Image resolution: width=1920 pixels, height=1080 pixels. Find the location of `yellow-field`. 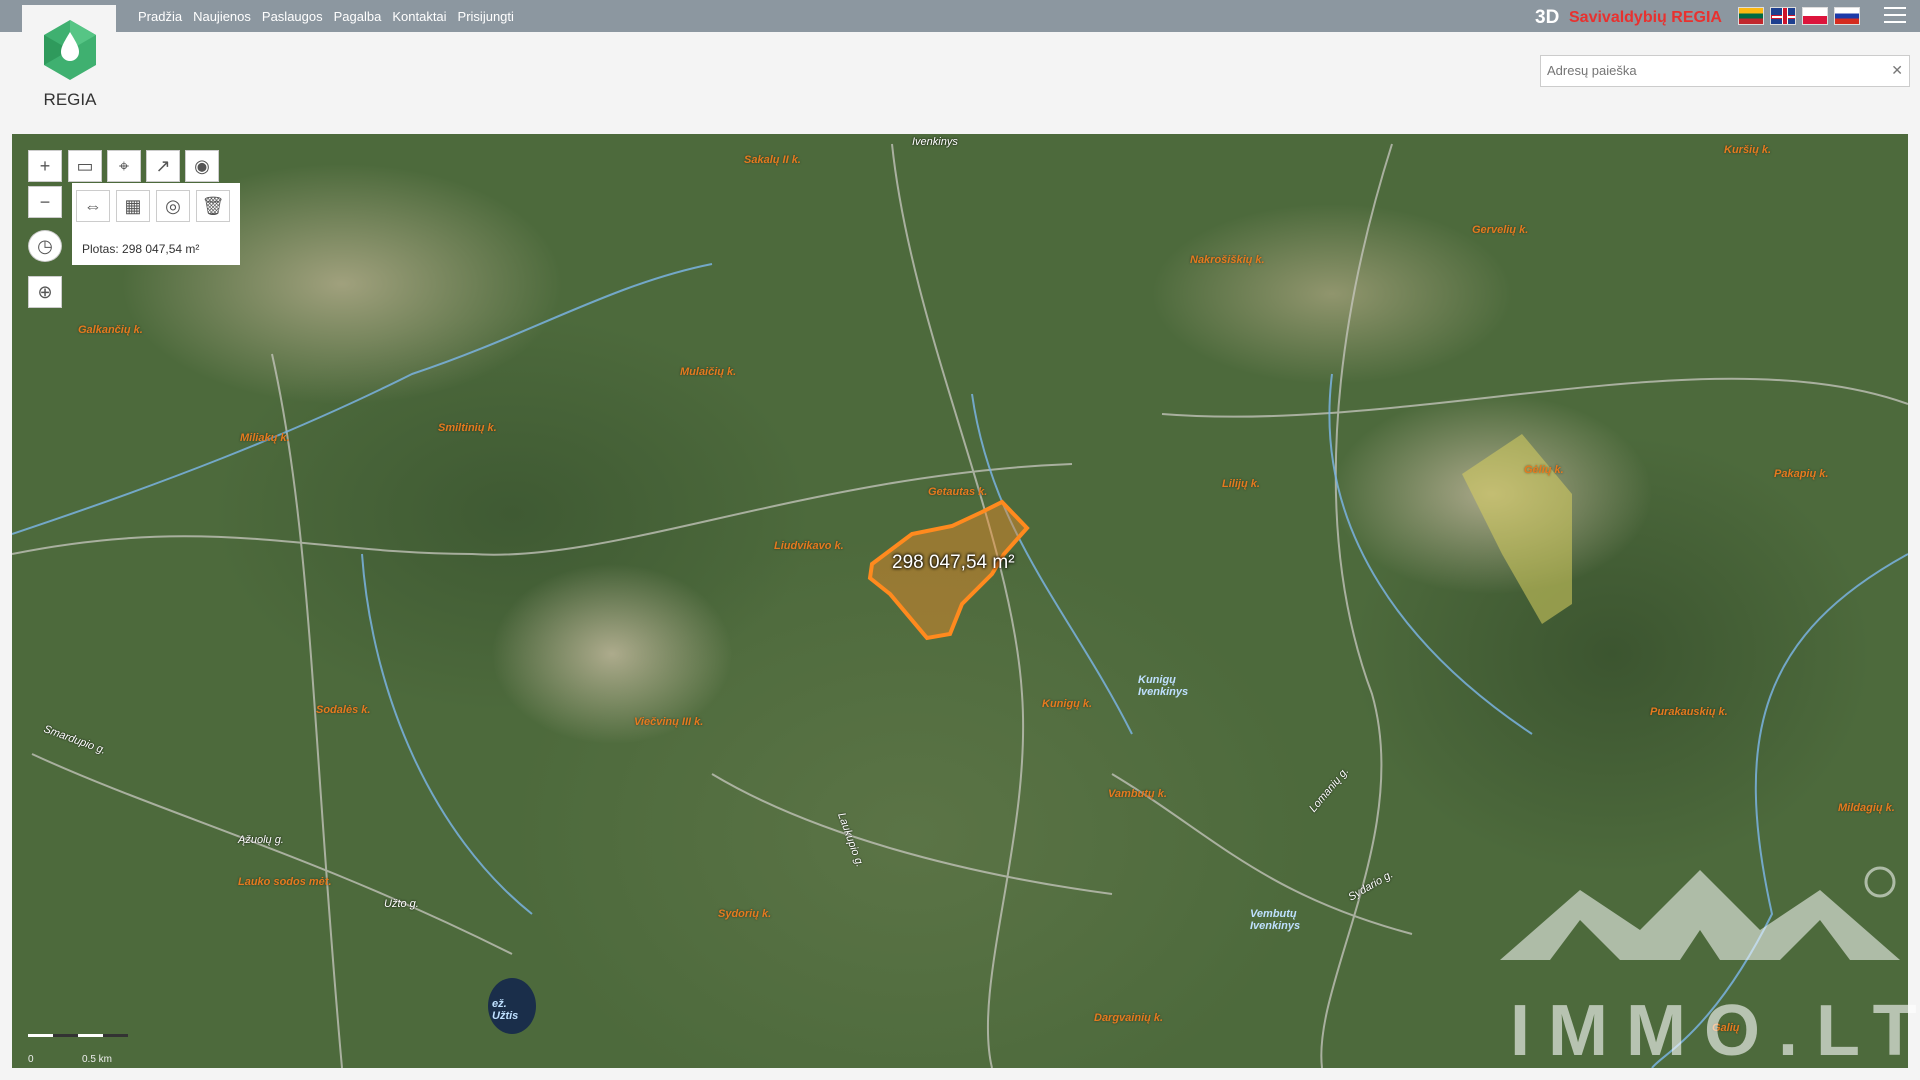

yellow-field is located at coordinates (1517, 529).